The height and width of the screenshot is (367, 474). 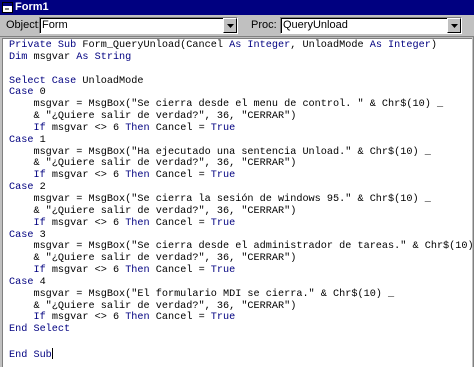 I want to click on code-token: 3, so click(x=39, y=235).